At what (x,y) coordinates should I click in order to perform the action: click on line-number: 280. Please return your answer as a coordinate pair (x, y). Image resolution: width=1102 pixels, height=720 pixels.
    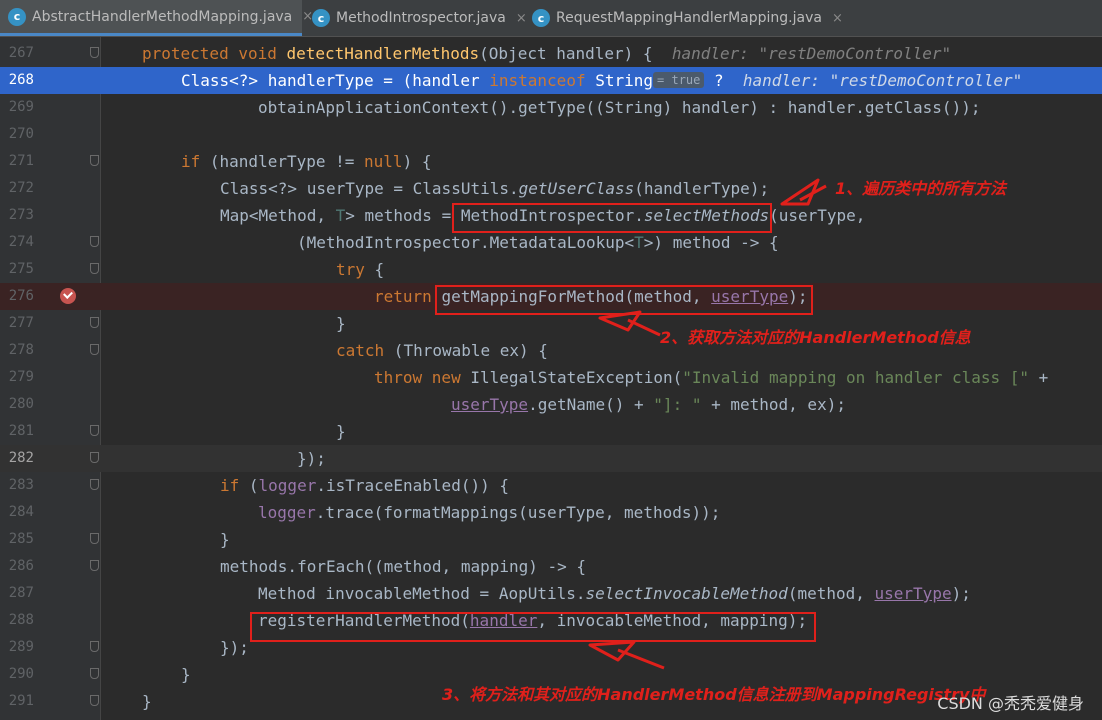
    Looking at the image, I should click on (21, 404).